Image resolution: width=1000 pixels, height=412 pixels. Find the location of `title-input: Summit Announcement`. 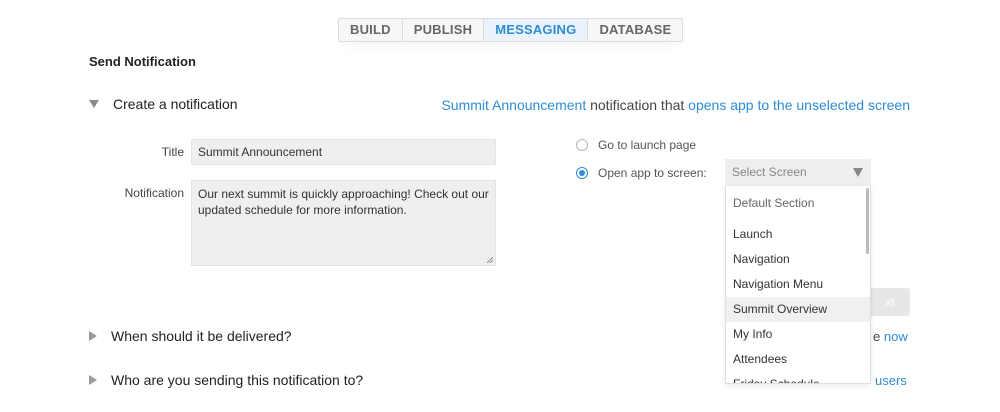

title-input: Summit Announcement is located at coordinates (343, 152).